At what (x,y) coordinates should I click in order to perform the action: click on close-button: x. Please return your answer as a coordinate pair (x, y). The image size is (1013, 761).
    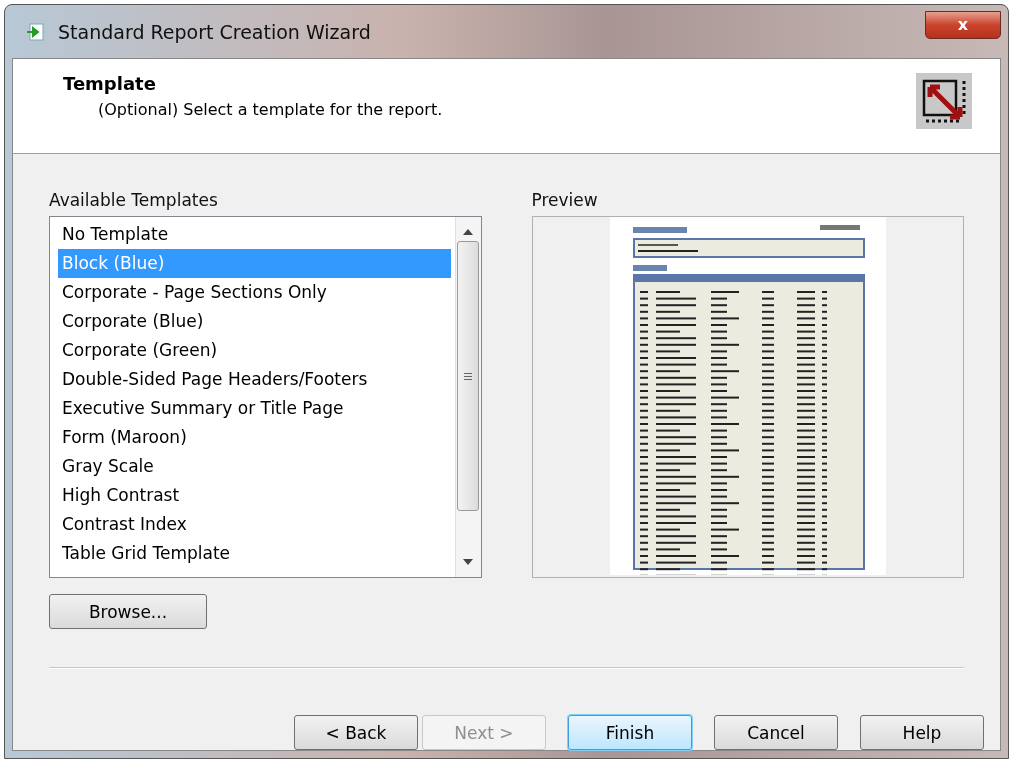
    Looking at the image, I should click on (963, 24).